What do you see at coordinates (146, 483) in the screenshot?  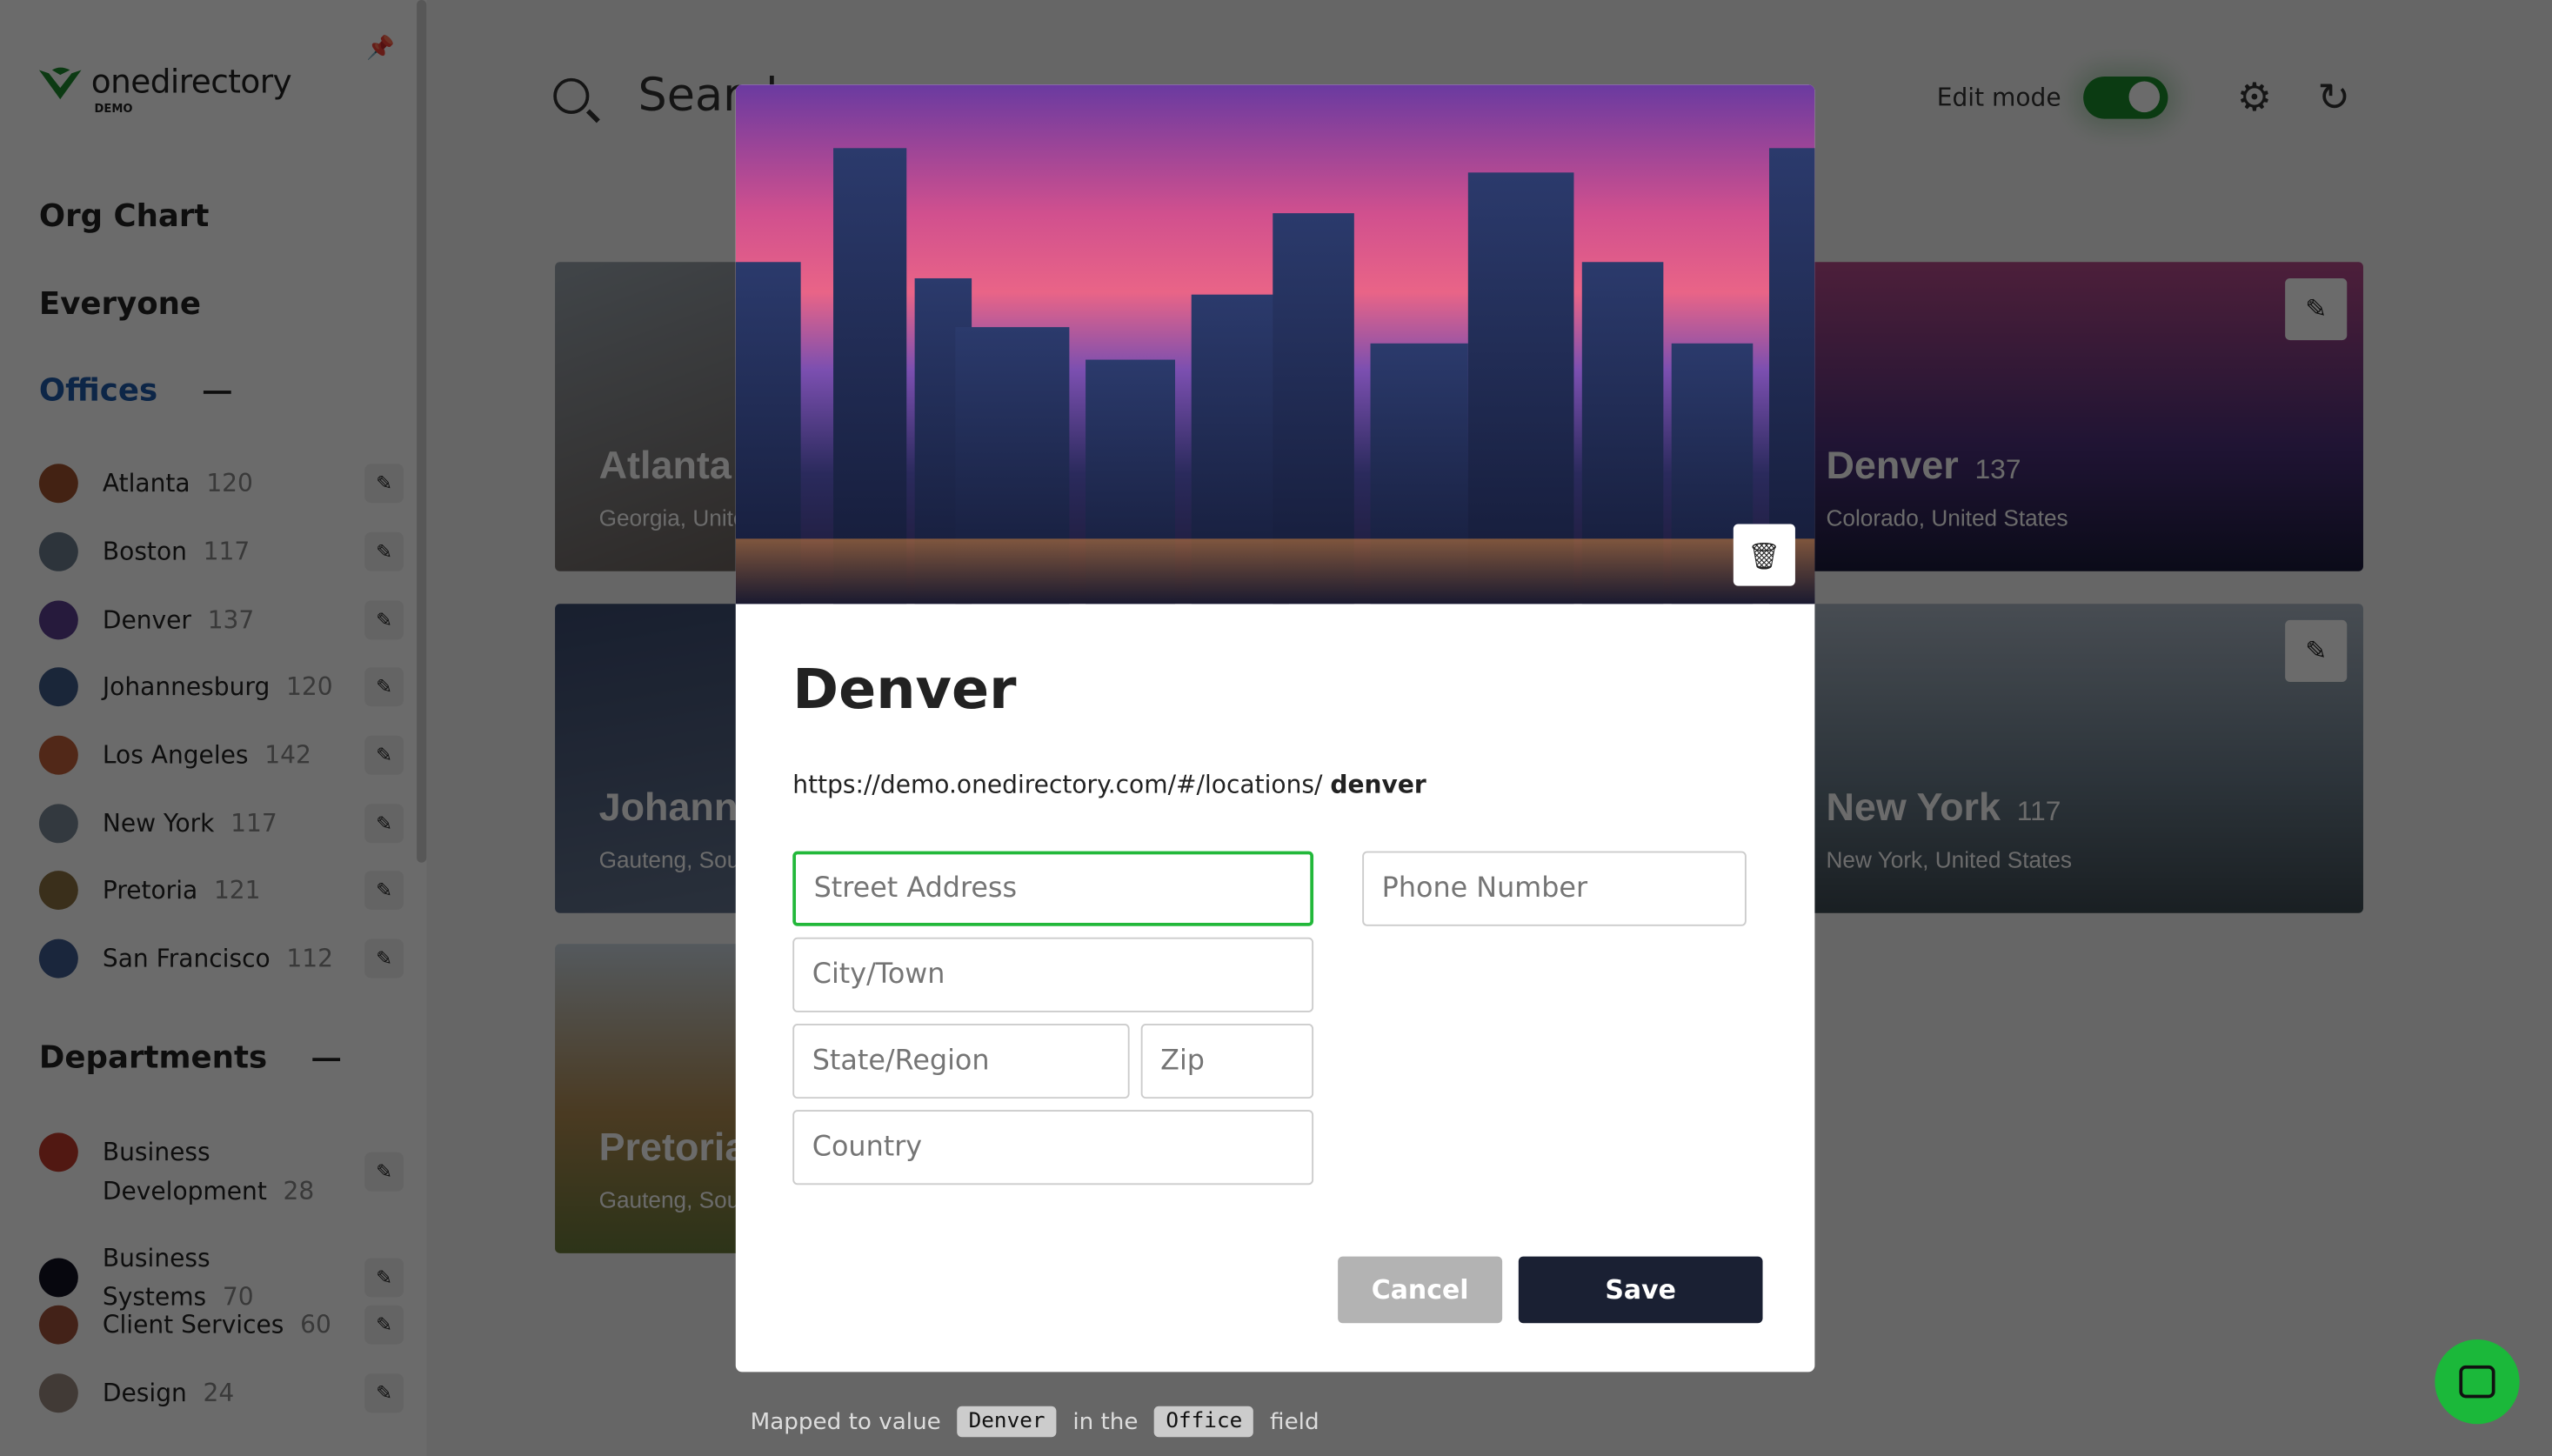 I see `item-label: Atlanta` at bounding box center [146, 483].